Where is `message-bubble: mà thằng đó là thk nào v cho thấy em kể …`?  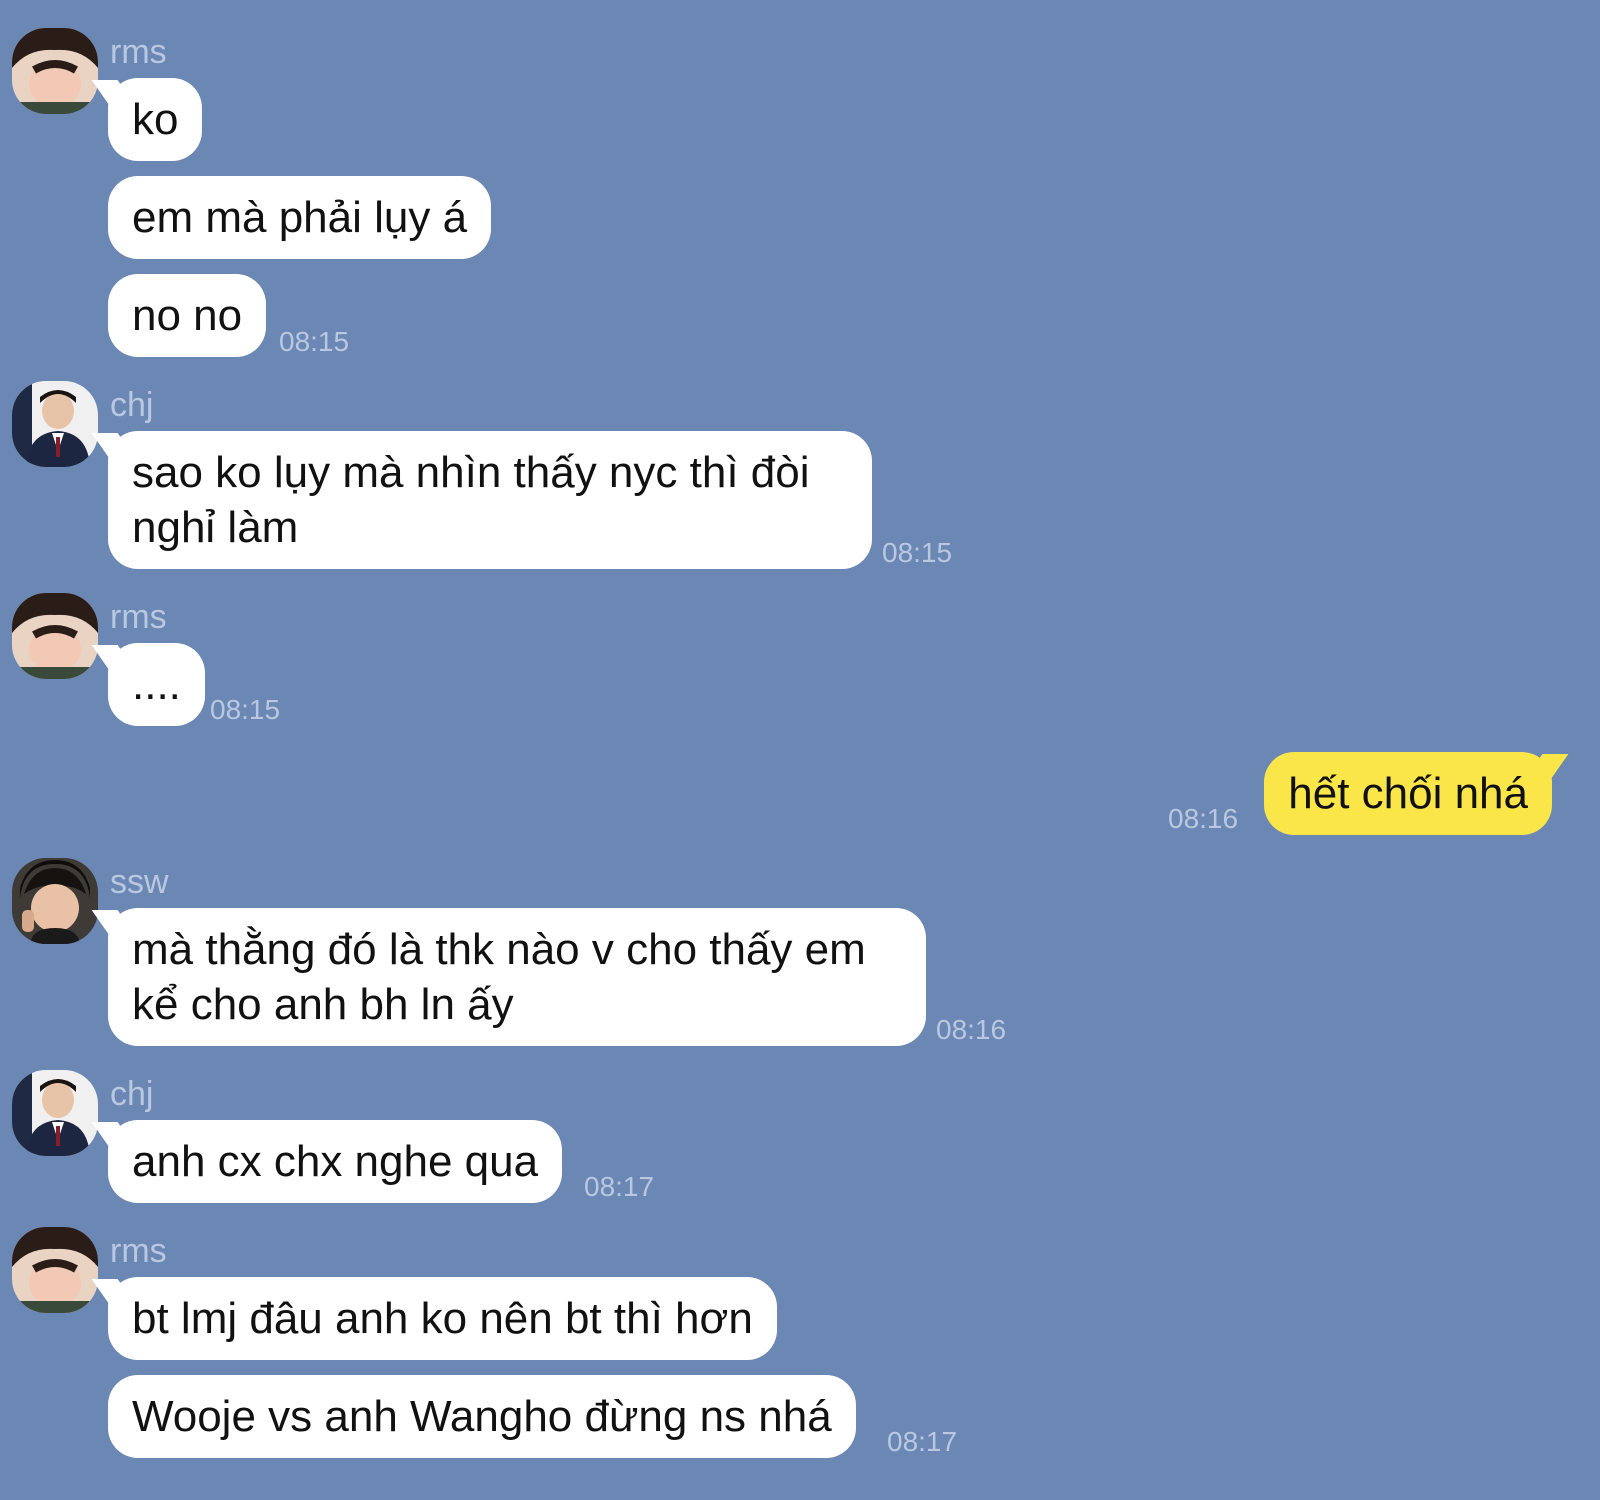
message-bubble: mà thằng đó là thk nào v cho thấy em kể … is located at coordinates (517, 977).